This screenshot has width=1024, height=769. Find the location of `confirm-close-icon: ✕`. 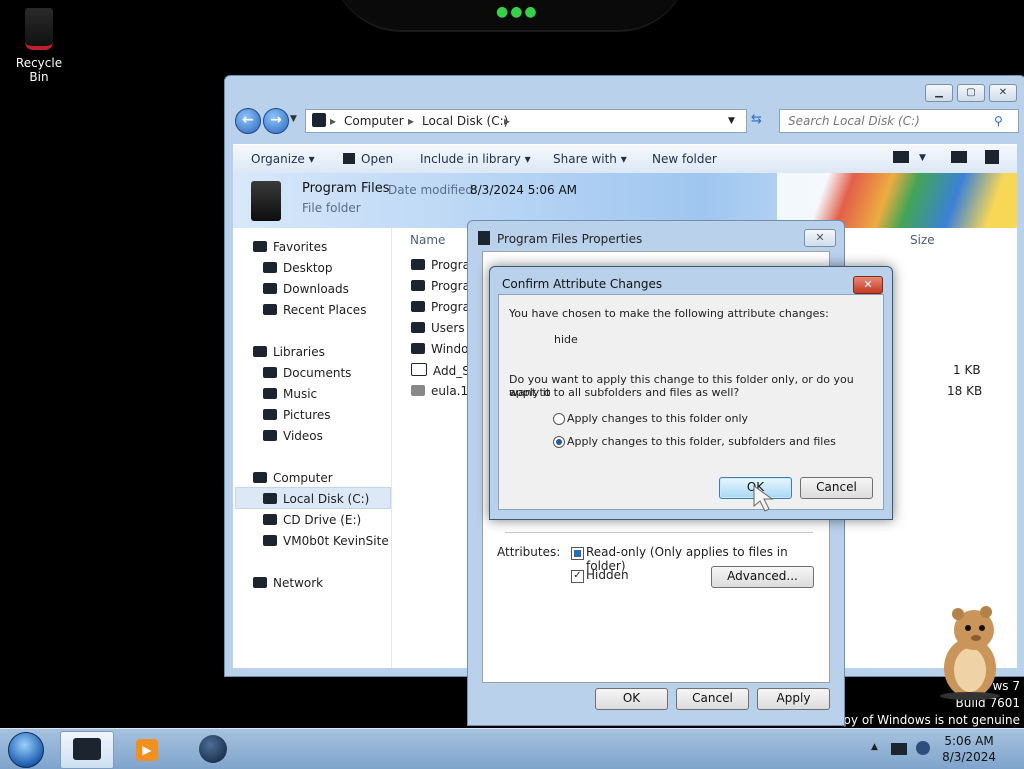

confirm-close-icon: ✕ is located at coordinates (868, 285).